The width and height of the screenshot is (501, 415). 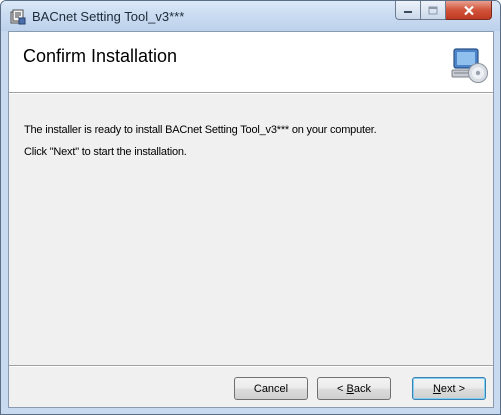 I want to click on cancel-button: Cancel, so click(x=271, y=388).